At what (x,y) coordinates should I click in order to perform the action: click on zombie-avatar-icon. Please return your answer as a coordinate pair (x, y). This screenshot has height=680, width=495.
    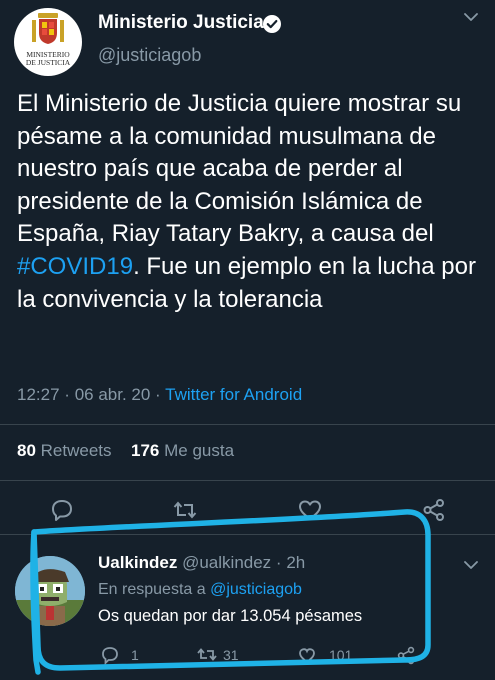
    Looking at the image, I should click on (50, 591).